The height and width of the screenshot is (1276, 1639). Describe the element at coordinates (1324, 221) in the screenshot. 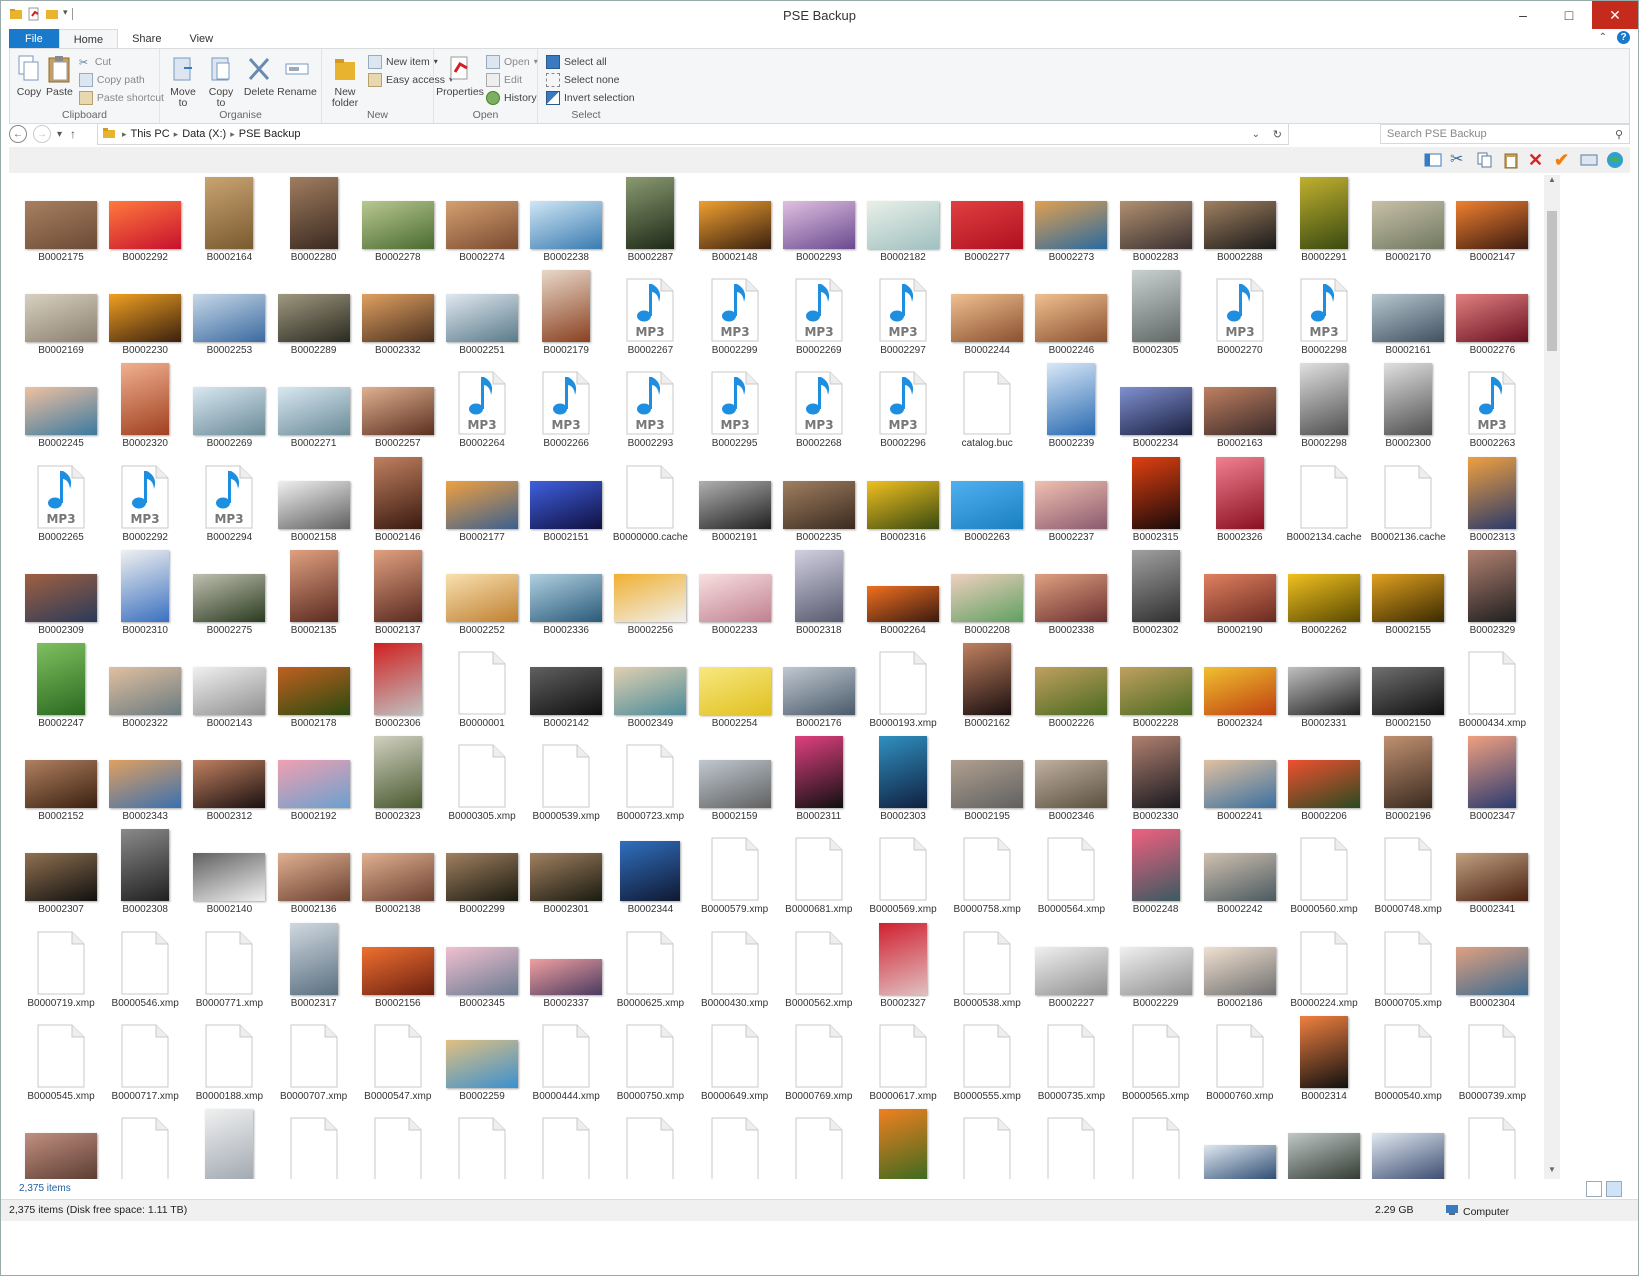

I see `file-item: B0002291` at that location.